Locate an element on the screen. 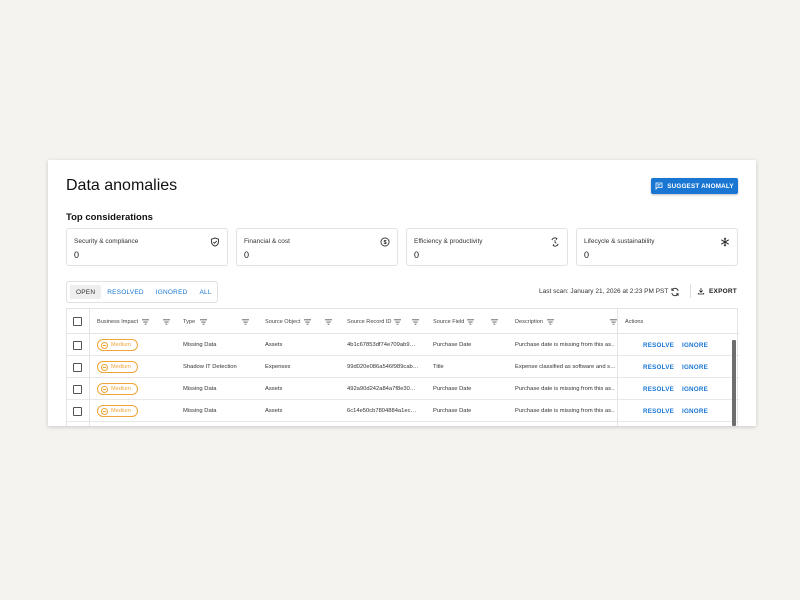 This screenshot has height=600, width=800. select-all-checkbox is located at coordinates (77, 321).